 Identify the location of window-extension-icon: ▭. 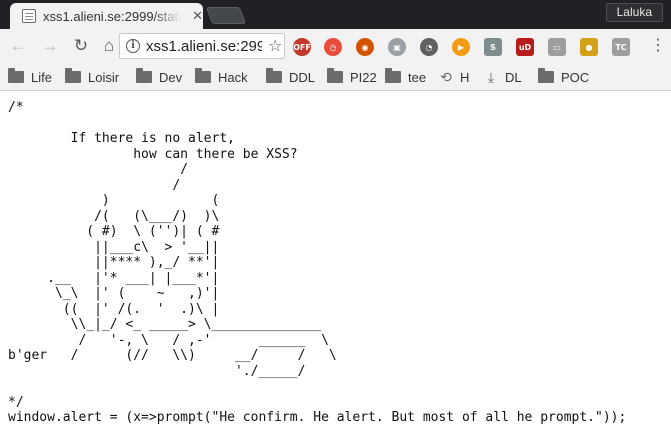
(557, 47).